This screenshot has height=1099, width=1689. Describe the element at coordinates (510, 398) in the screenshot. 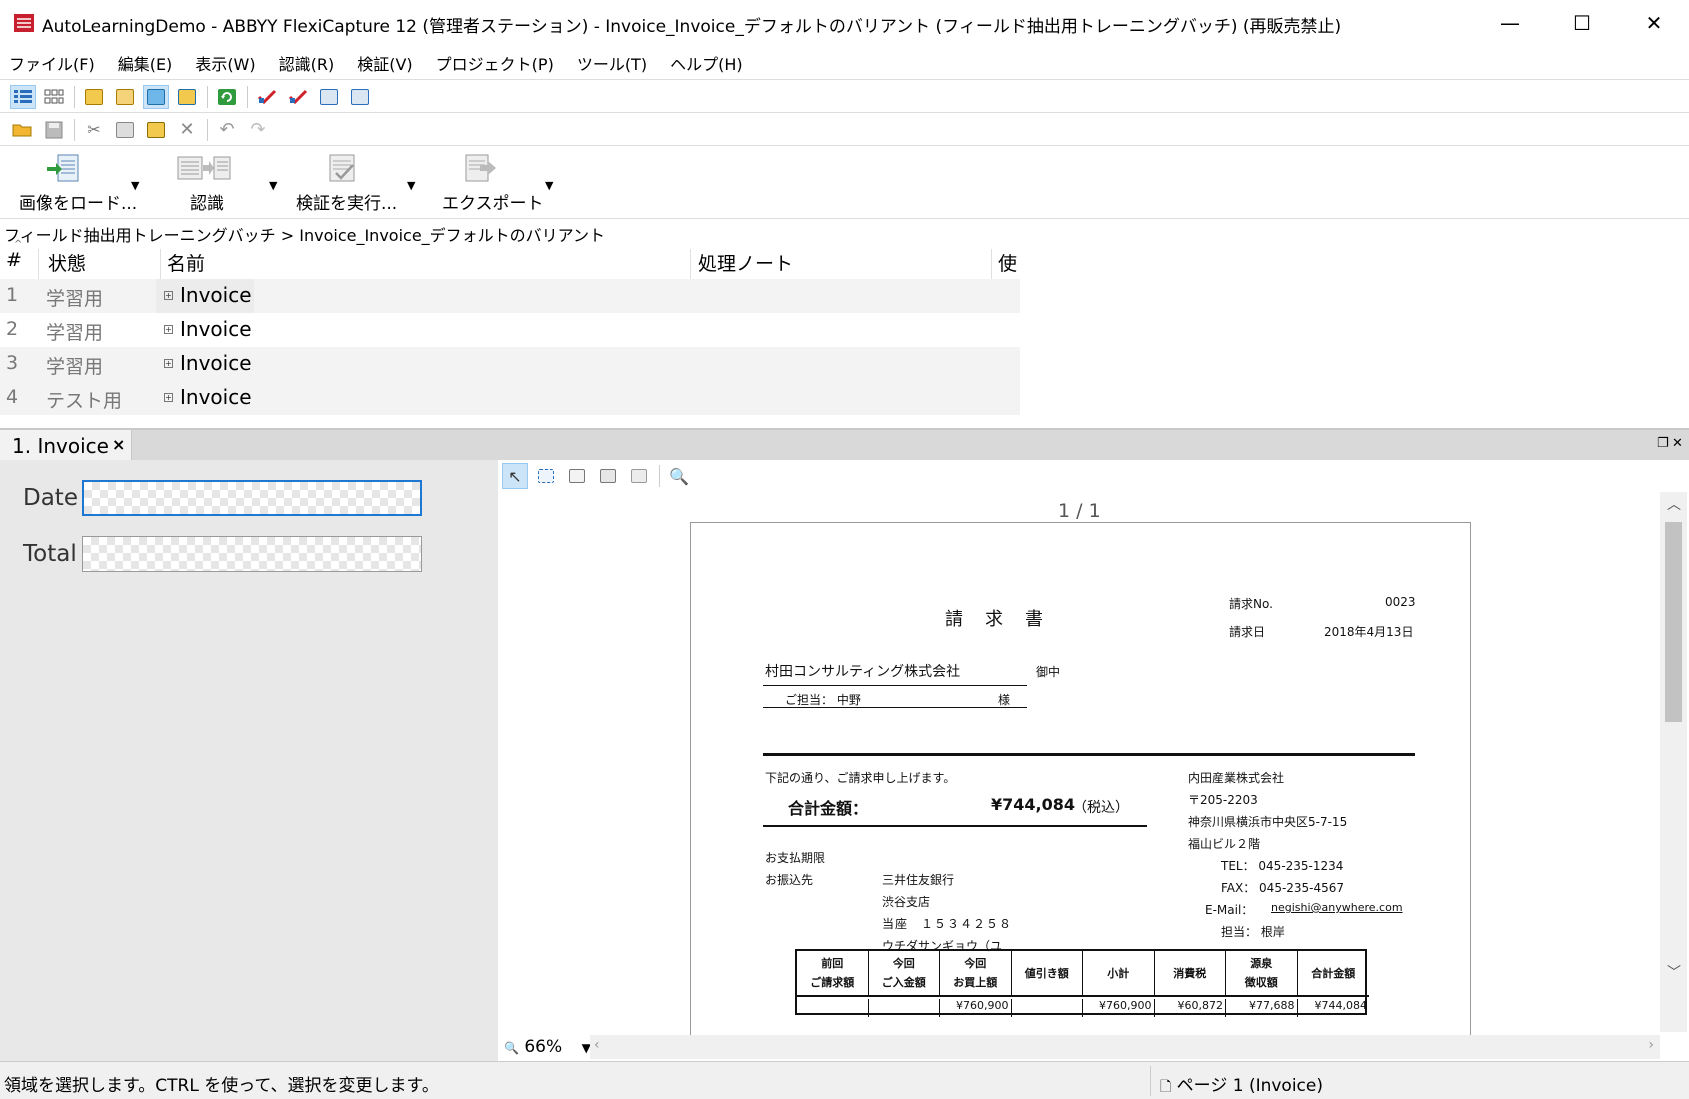

I see `table-row: 4 テスト用 + Invoice` at that location.